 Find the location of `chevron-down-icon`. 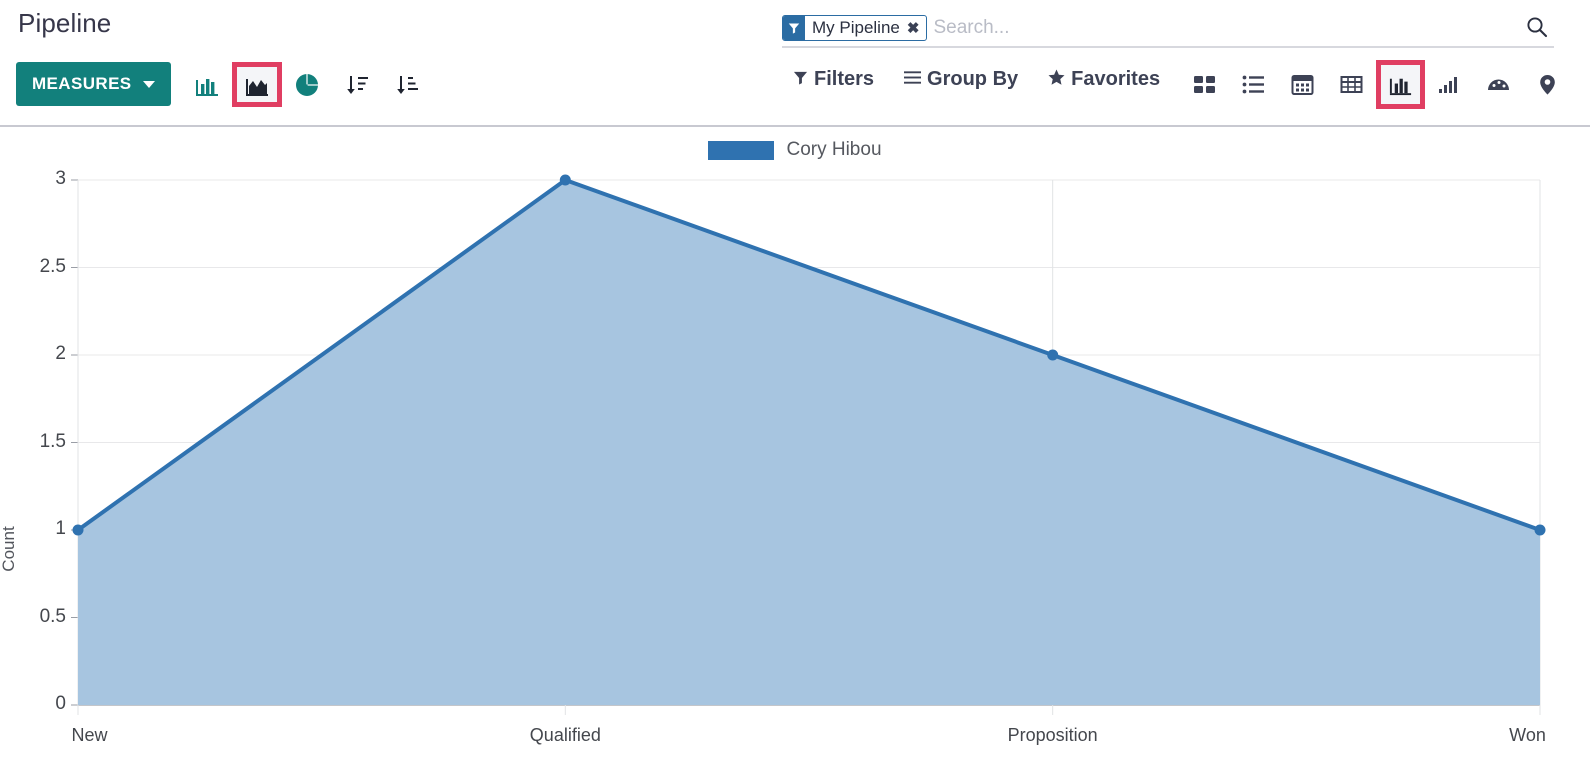

chevron-down-icon is located at coordinates (148, 84).